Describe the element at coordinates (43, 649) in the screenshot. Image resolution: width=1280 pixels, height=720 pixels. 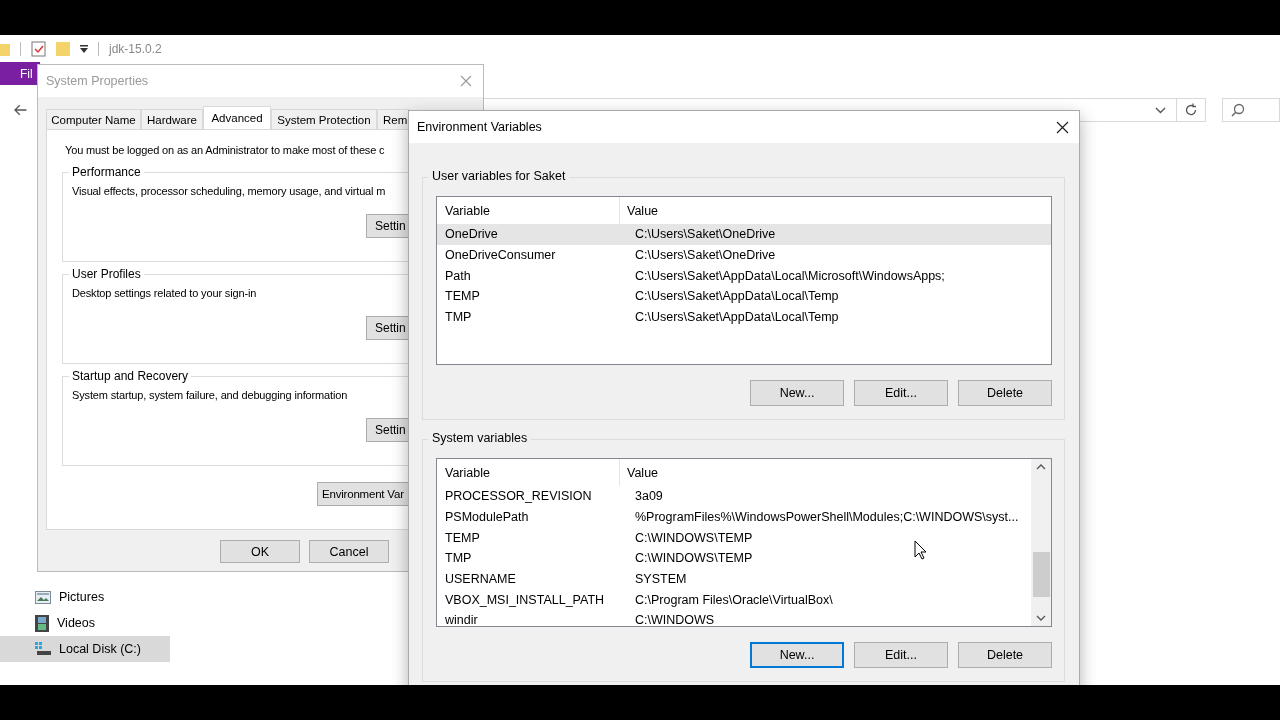
I see `disk-icon` at that location.